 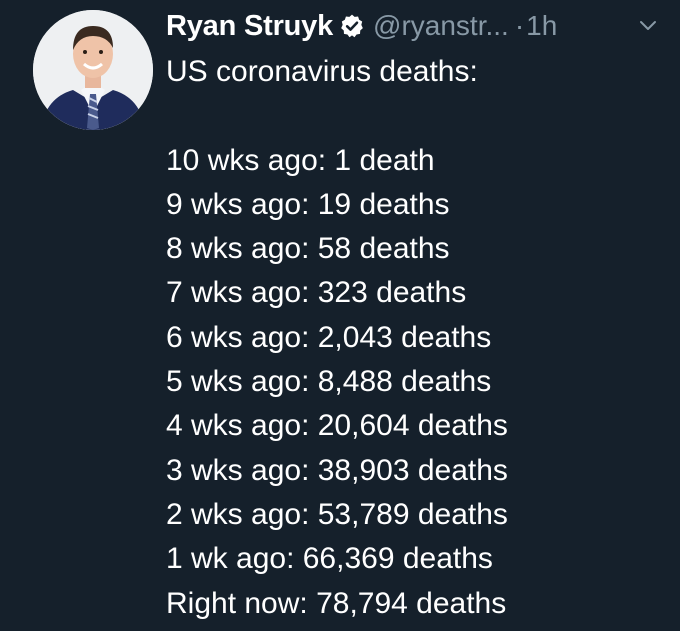 What do you see at coordinates (648, 25) in the screenshot?
I see `chevron-down-icon` at bounding box center [648, 25].